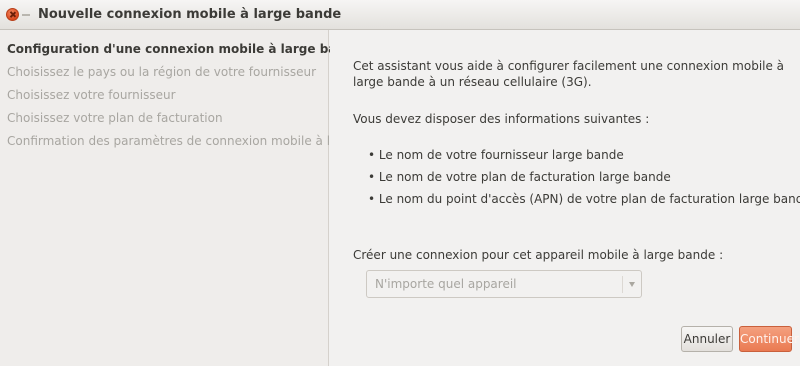 The height and width of the screenshot is (366, 800). What do you see at coordinates (707, 339) in the screenshot?
I see `cancel-button: Annuler` at bounding box center [707, 339].